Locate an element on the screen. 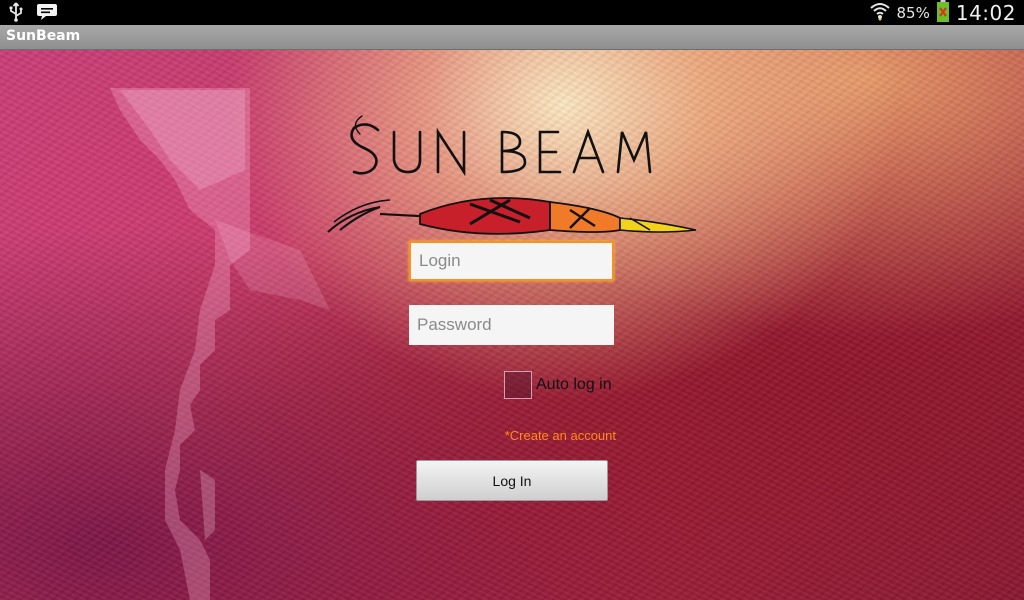 The width and height of the screenshot is (1024, 600). status-bar: 85% 14:02 is located at coordinates (512, 12).